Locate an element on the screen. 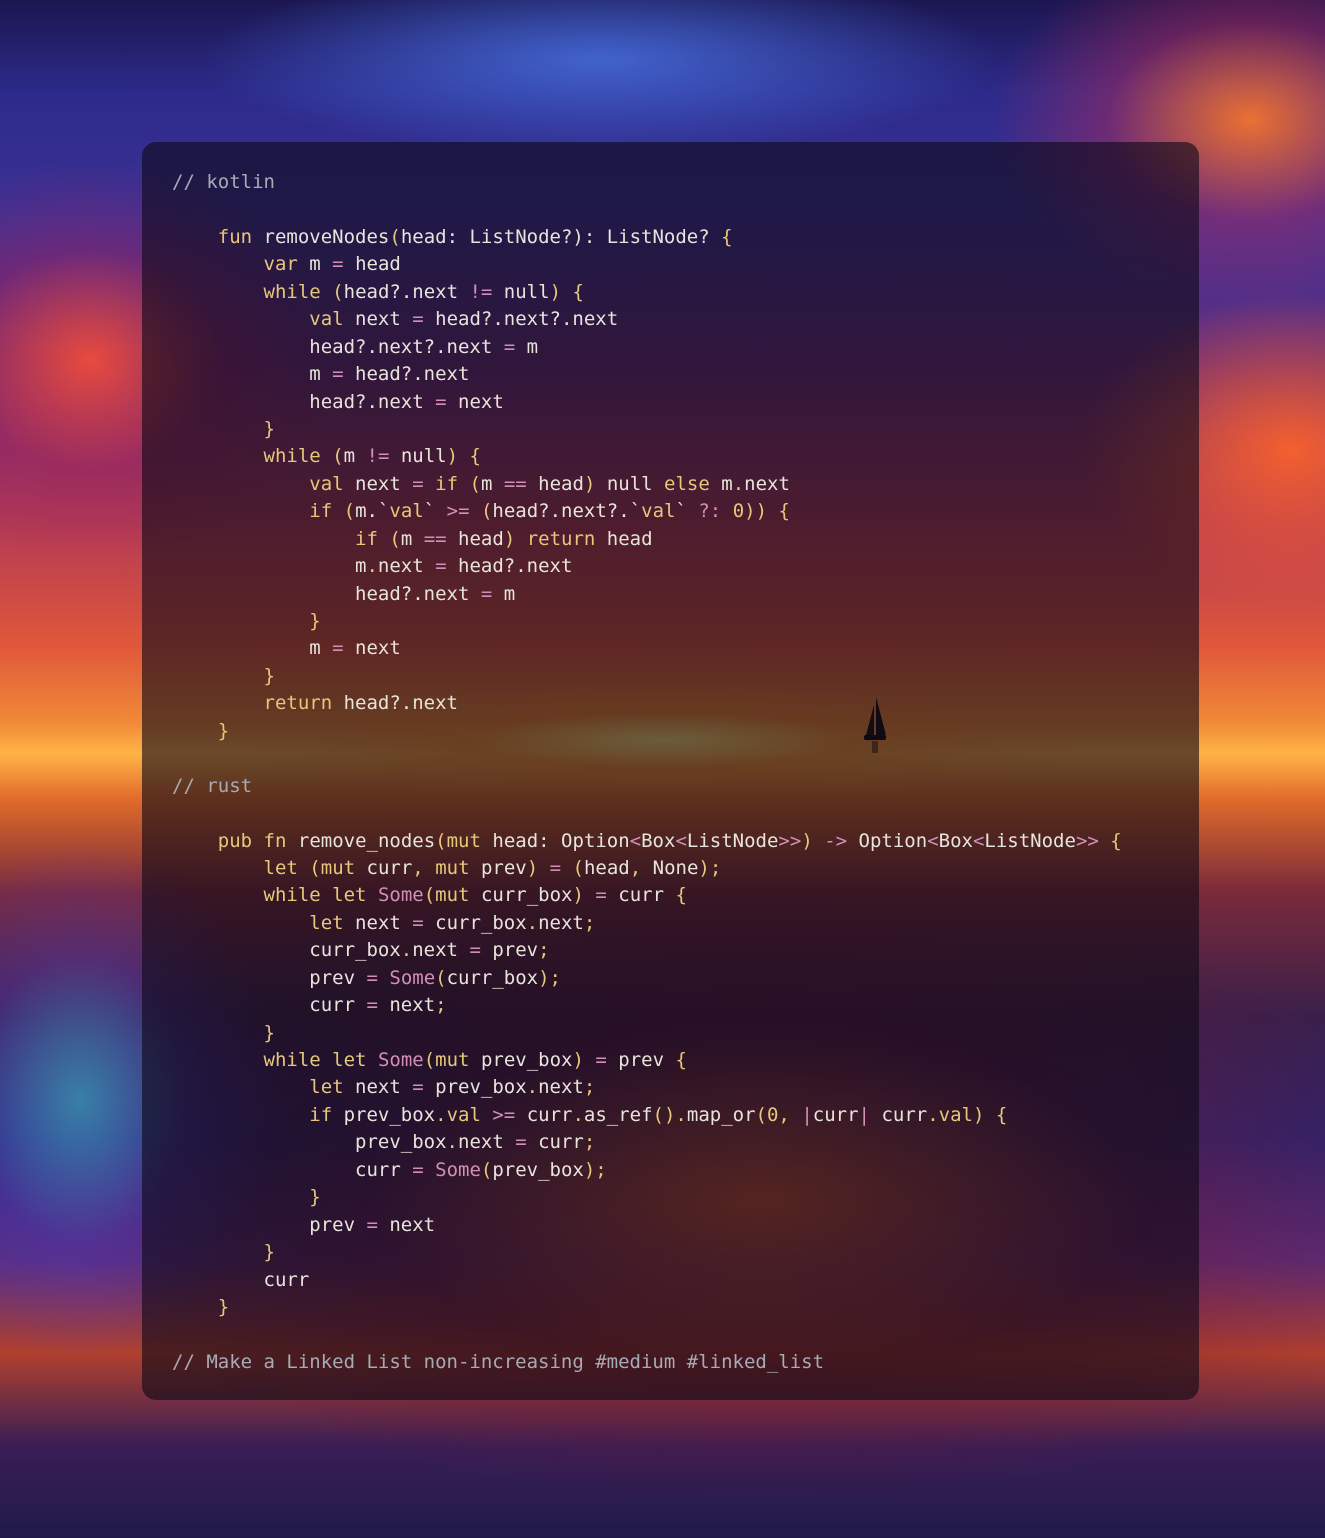  code-line: return head?.next is located at coordinates (360, 703).